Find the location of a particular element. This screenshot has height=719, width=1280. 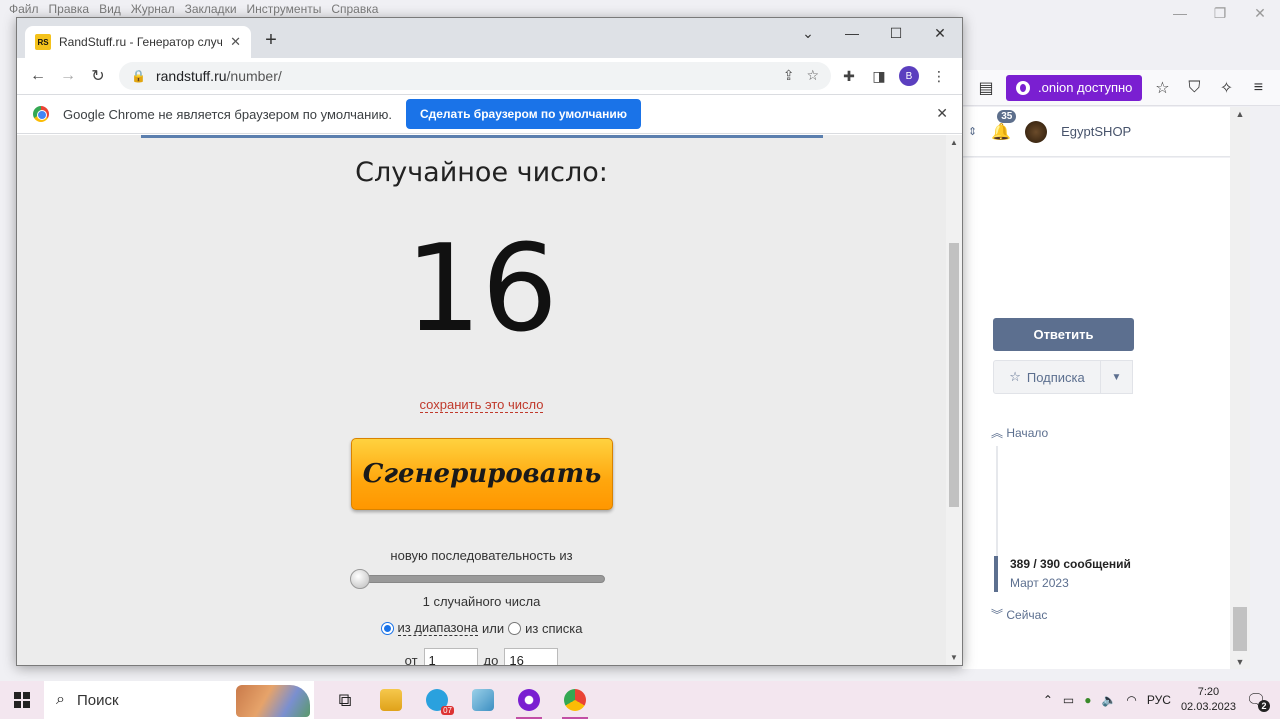

address-bar: 🔒 randstuff.ru/number/ ⇪ ☆ is located at coordinates (475, 76).